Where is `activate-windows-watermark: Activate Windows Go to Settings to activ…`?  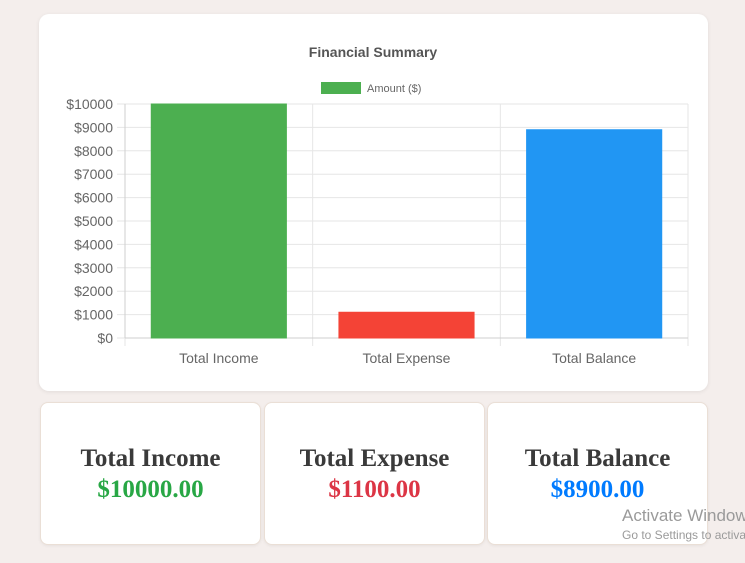
activate-windows-watermark: Activate Windows Go to Settings to activ… is located at coordinates (683, 534).